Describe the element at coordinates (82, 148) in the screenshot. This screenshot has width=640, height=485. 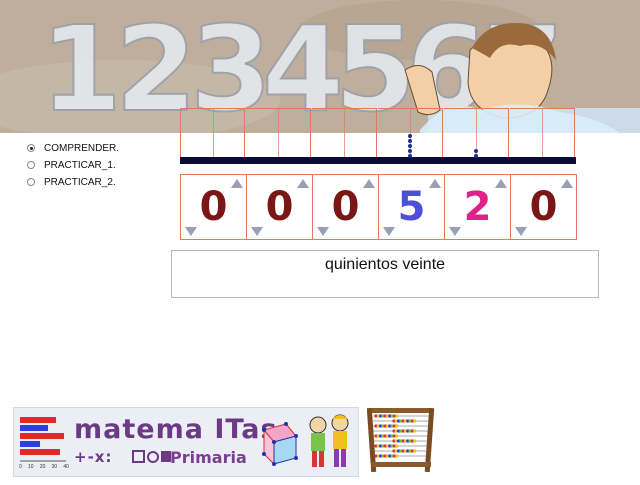
I see `radio-label: COMPRENDER.` at that location.